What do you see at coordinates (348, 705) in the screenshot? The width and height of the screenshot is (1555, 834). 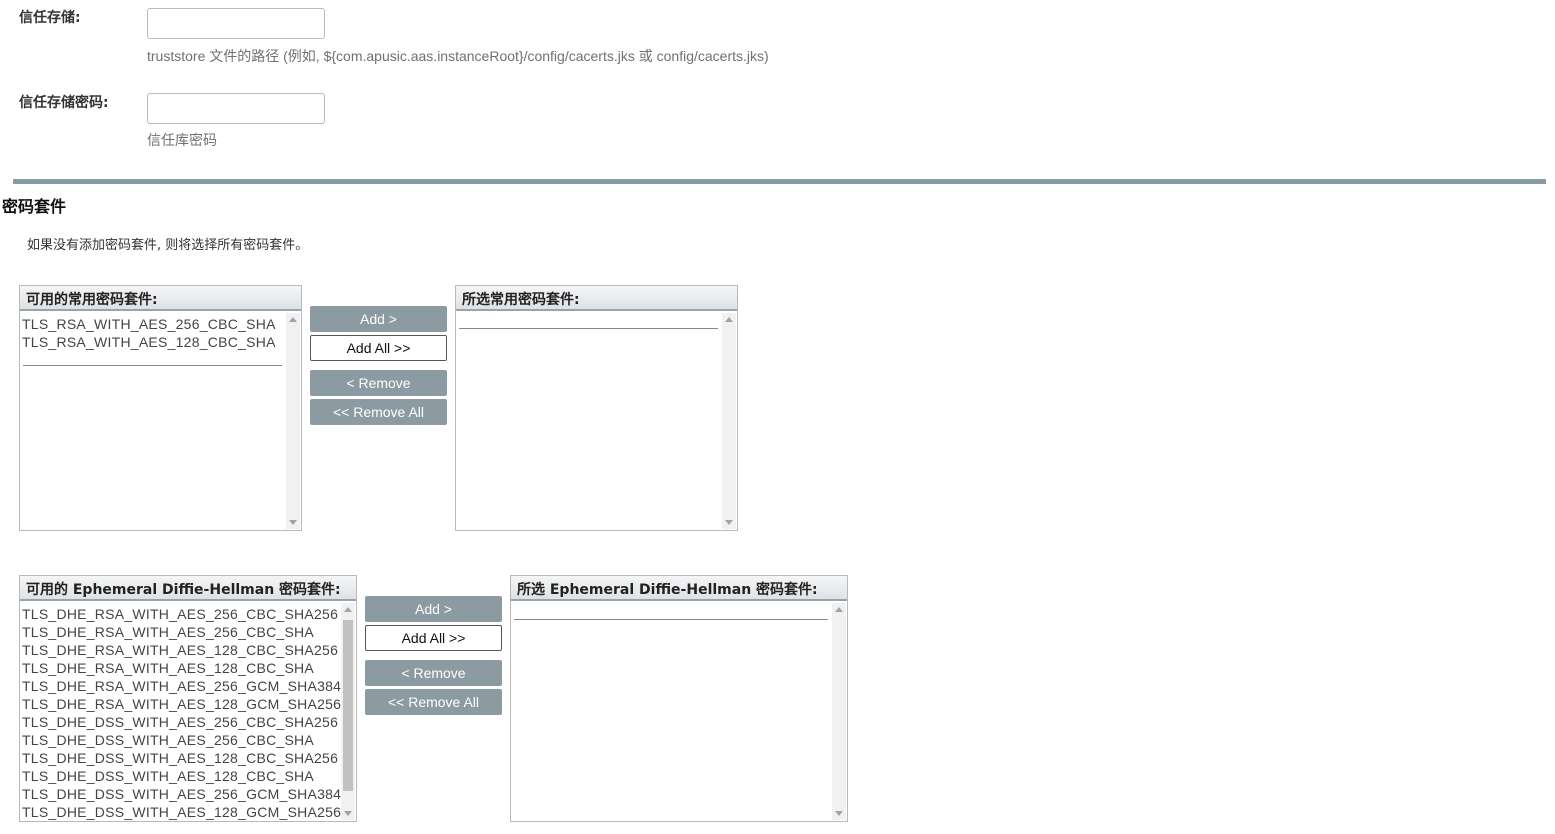 I see `scrollbar-thumb` at bounding box center [348, 705].